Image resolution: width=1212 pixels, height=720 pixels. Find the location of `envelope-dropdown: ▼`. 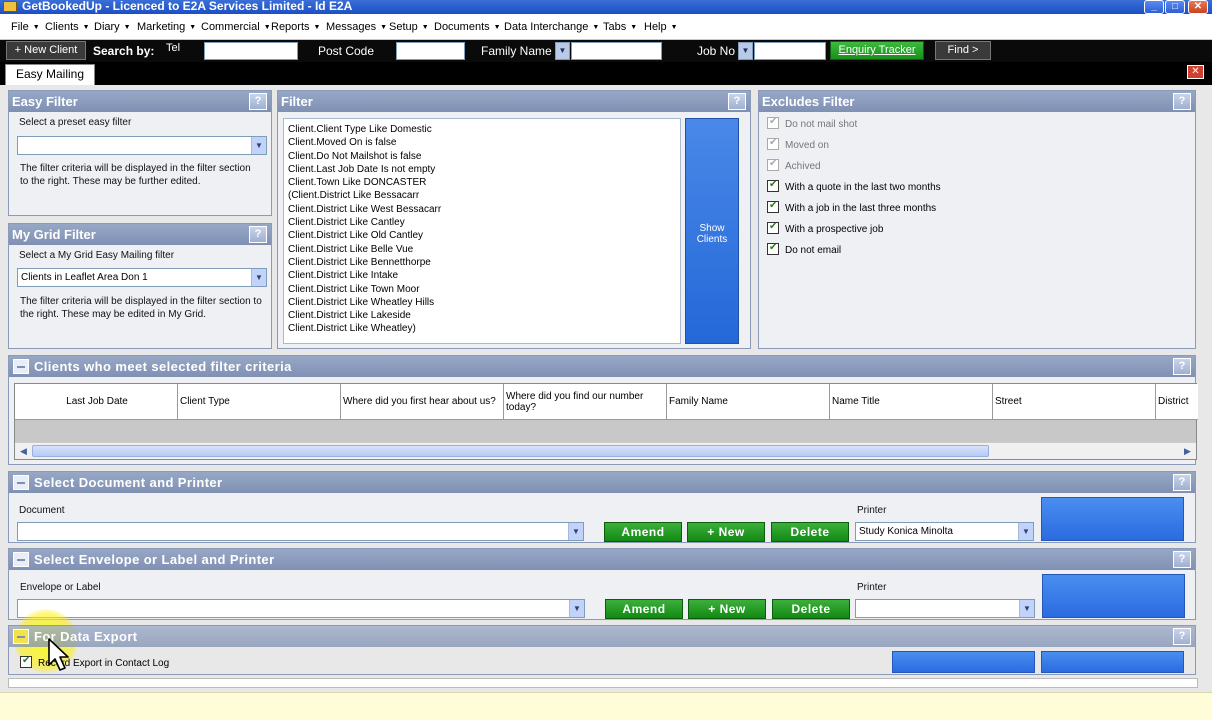

envelope-dropdown: ▼ is located at coordinates (301, 608).